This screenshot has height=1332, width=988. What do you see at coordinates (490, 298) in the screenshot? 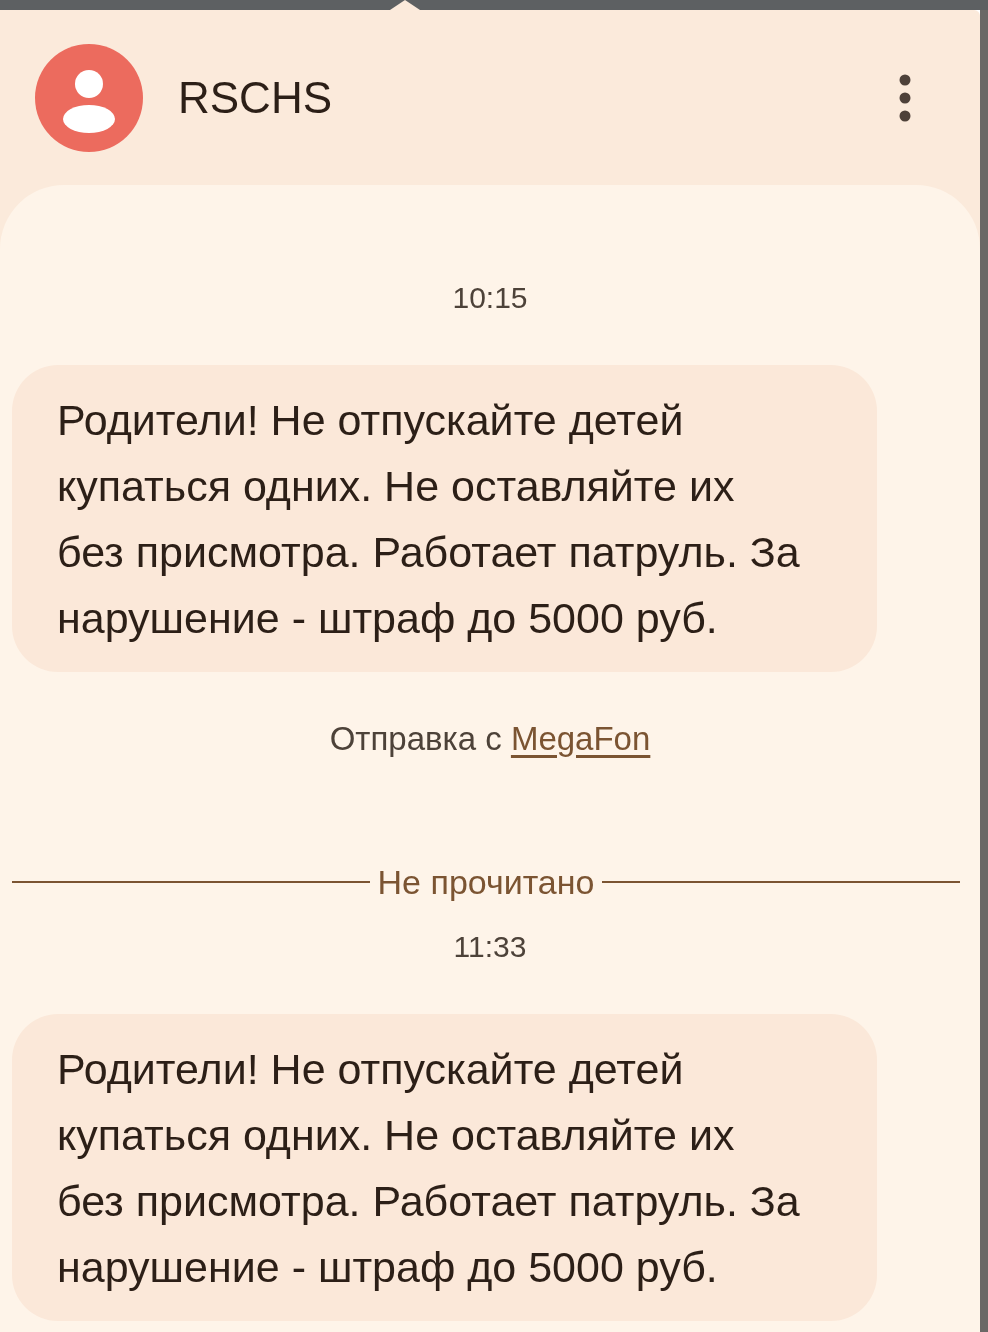
I see `message-time: 10:15` at bounding box center [490, 298].